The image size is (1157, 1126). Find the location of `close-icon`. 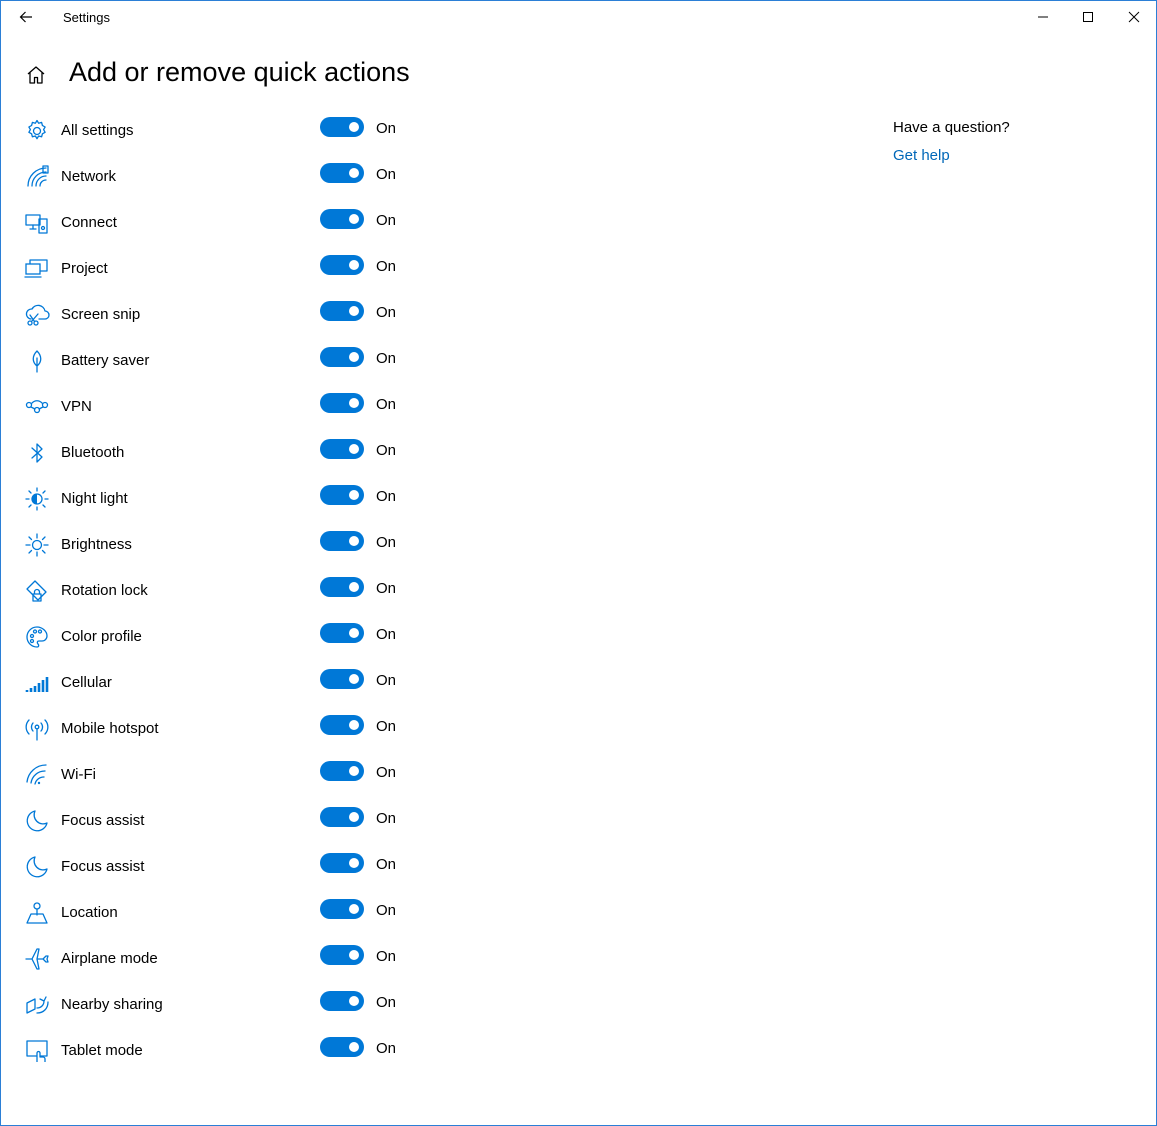

close-icon is located at coordinates (1134, 17).